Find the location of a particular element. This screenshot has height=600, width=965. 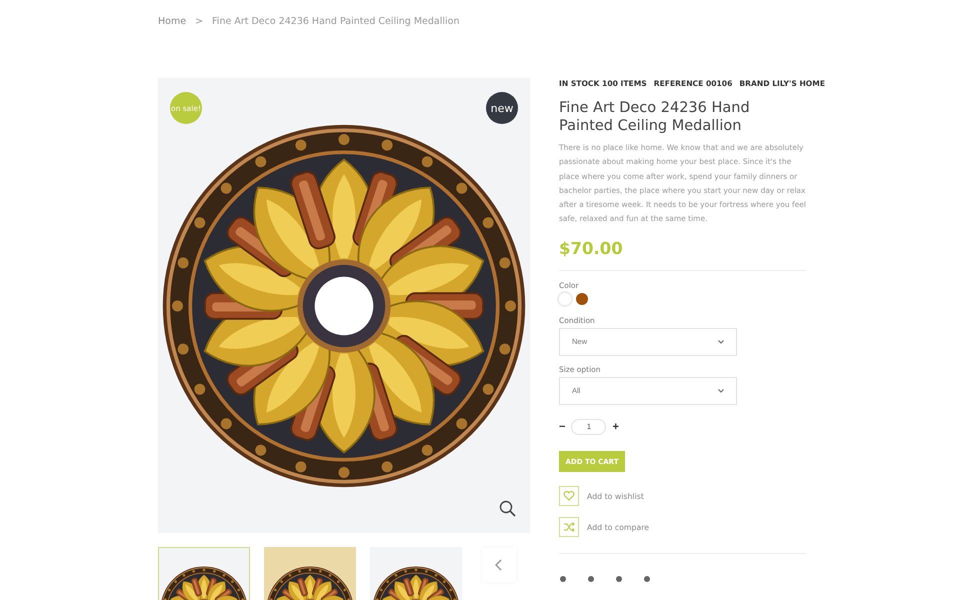

increase-button: + is located at coordinates (615, 426).